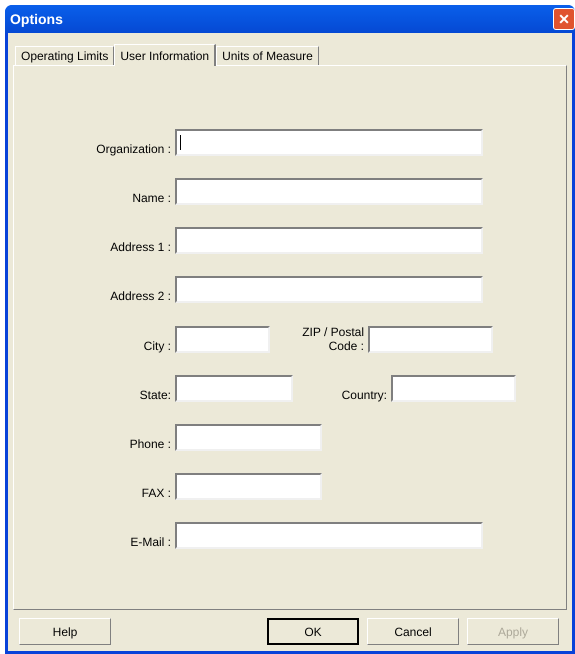 The image size is (575, 654). Describe the element at coordinates (156, 493) in the screenshot. I see `field-label: FAX :` at that location.